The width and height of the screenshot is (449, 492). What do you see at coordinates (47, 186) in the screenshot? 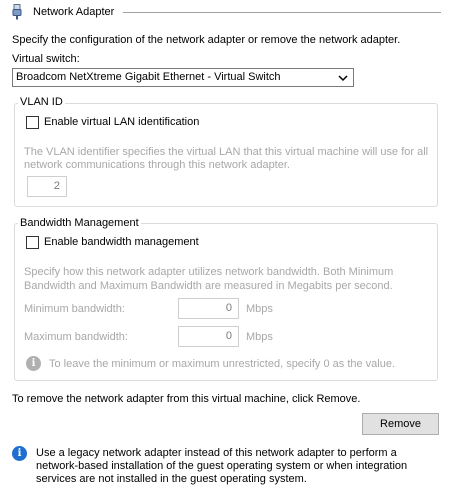
I see `vlan-id-input: 2` at bounding box center [47, 186].